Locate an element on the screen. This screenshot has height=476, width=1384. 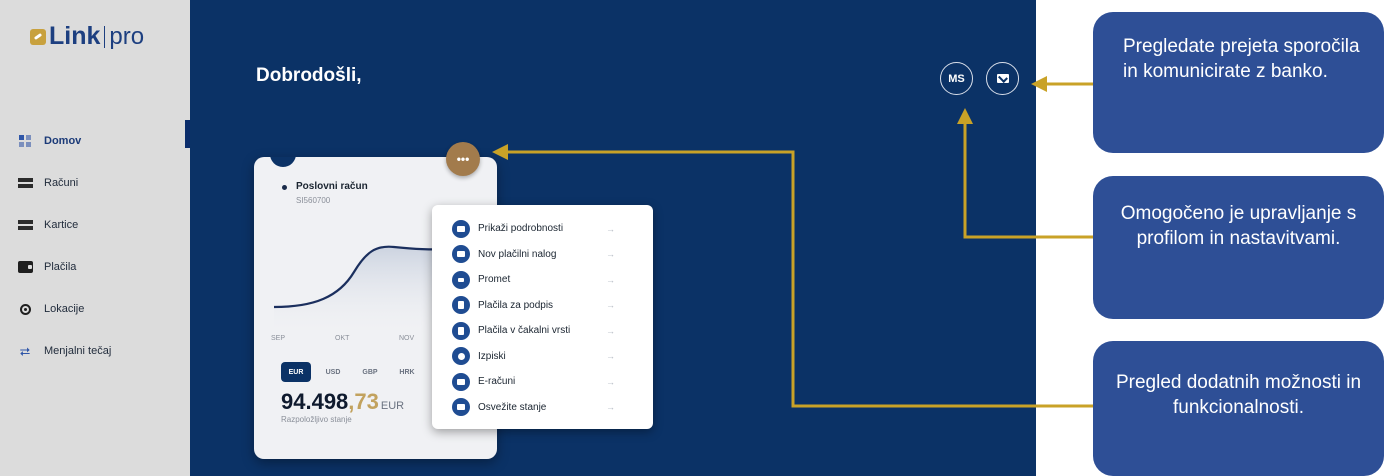
menu-item-label: Osvežite stanje is located at coordinates (512, 407).